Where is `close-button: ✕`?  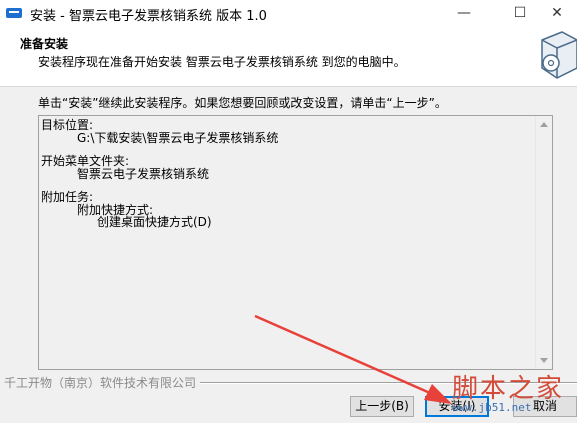 close-button: ✕ is located at coordinates (557, 13).